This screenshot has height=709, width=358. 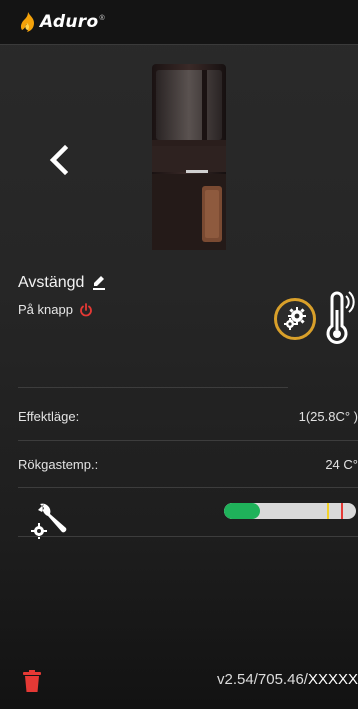 I want to click on chevron-left-icon, so click(x=60, y=160).